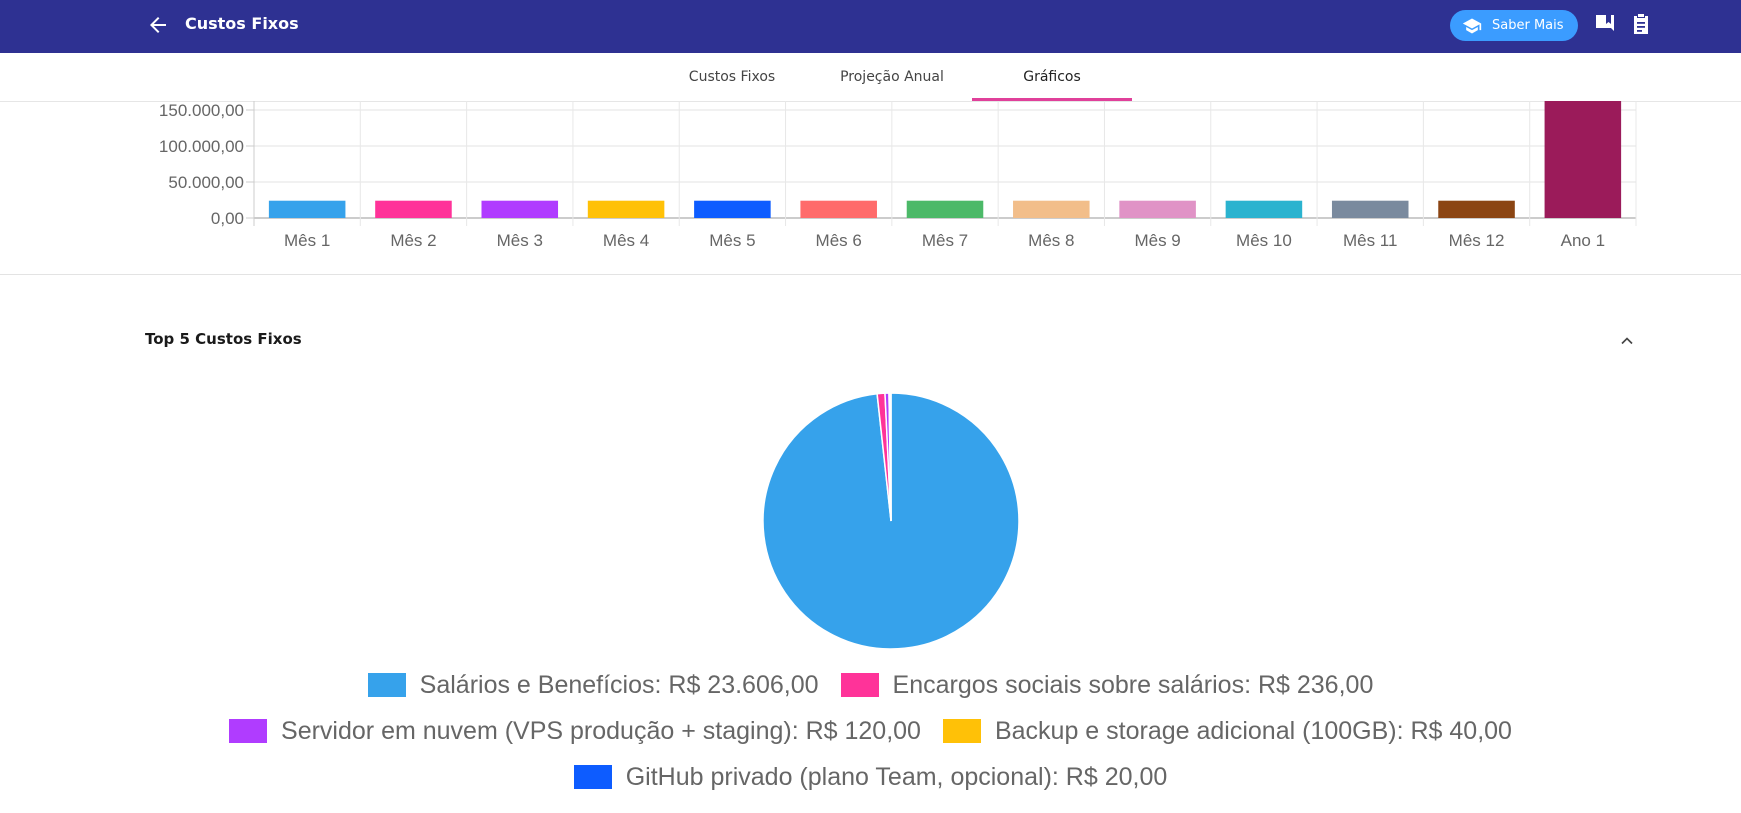  Describe the element at coordinates (732, 77) in the screenshot. I see `tab-custos-fixos: Custos Fixos` at that location.